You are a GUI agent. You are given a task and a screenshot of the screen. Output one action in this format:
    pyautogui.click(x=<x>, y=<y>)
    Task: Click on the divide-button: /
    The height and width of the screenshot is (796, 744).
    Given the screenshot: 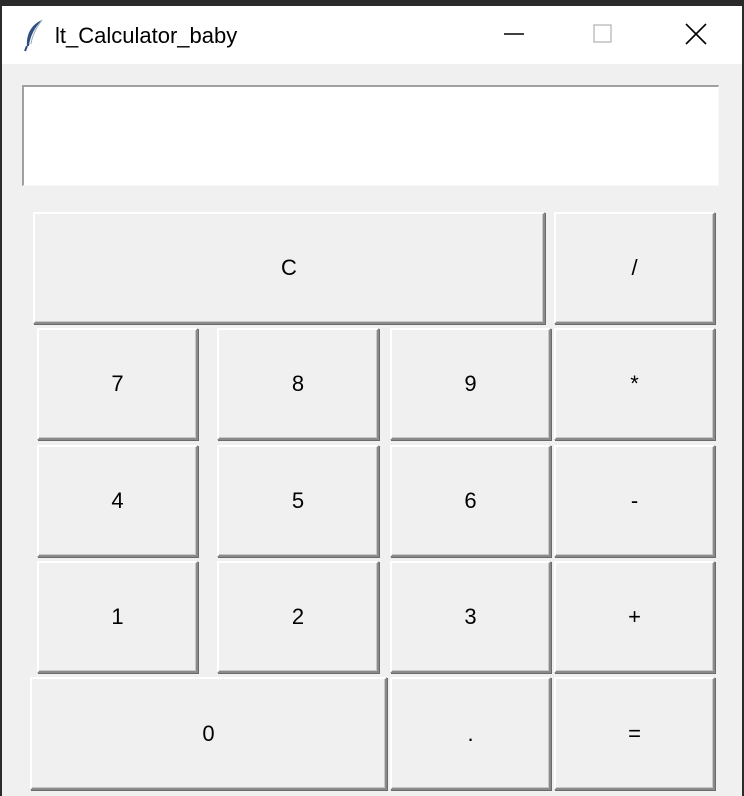 What is the action you would take?
    pyautogui.click(x=634, y=268)
    